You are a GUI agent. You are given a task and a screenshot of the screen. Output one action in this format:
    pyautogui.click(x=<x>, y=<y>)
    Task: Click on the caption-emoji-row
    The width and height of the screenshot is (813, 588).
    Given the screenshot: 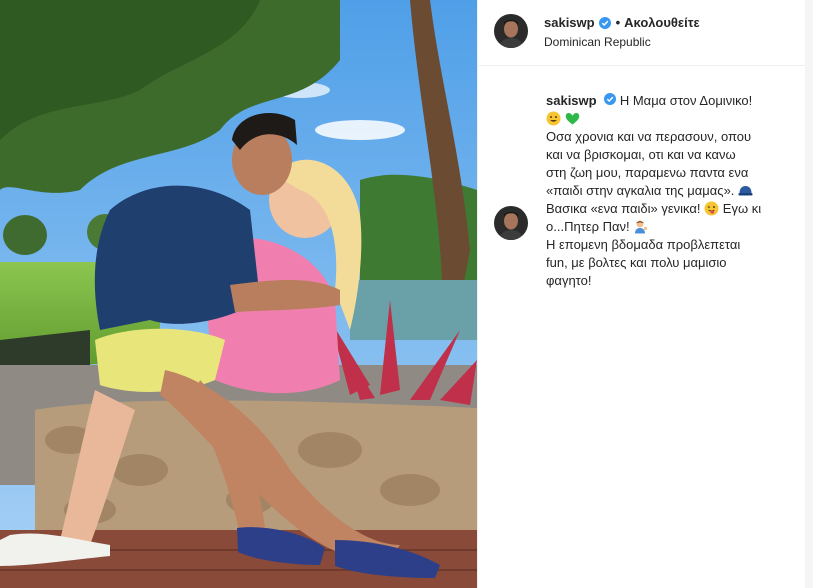 What is the action you would take?
    pyautogui.click(x=654, y=119)
    